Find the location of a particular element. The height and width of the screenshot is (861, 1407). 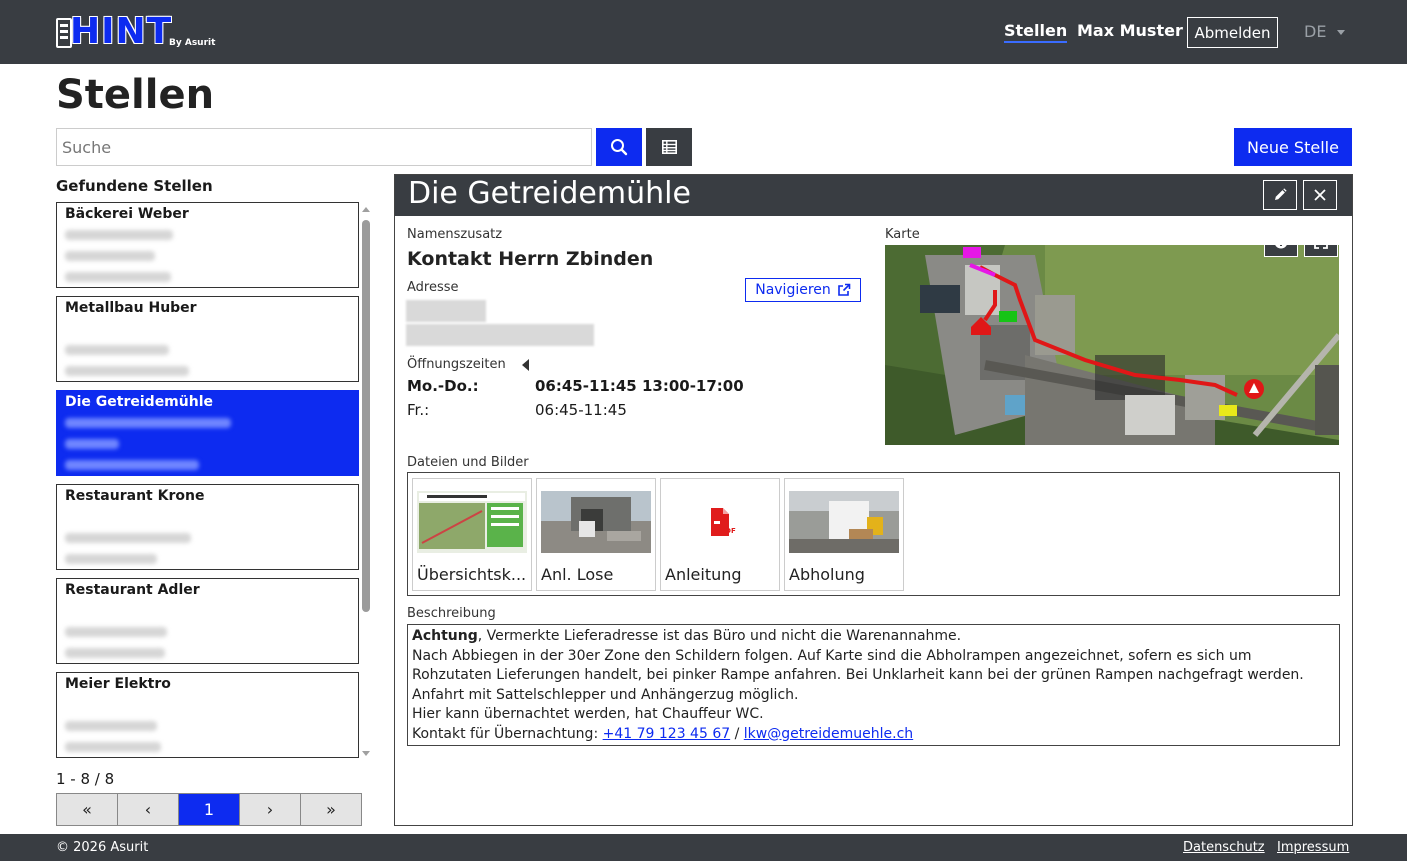

loading-ramp-photo-icon is located at coordinates (596, 522).